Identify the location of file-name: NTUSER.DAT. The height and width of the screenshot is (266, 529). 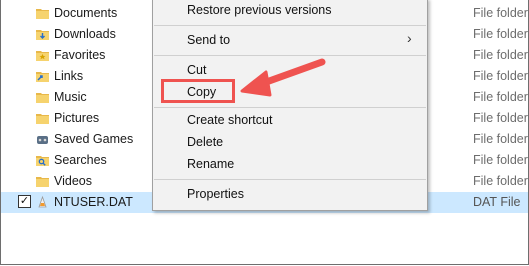
(93, 202).